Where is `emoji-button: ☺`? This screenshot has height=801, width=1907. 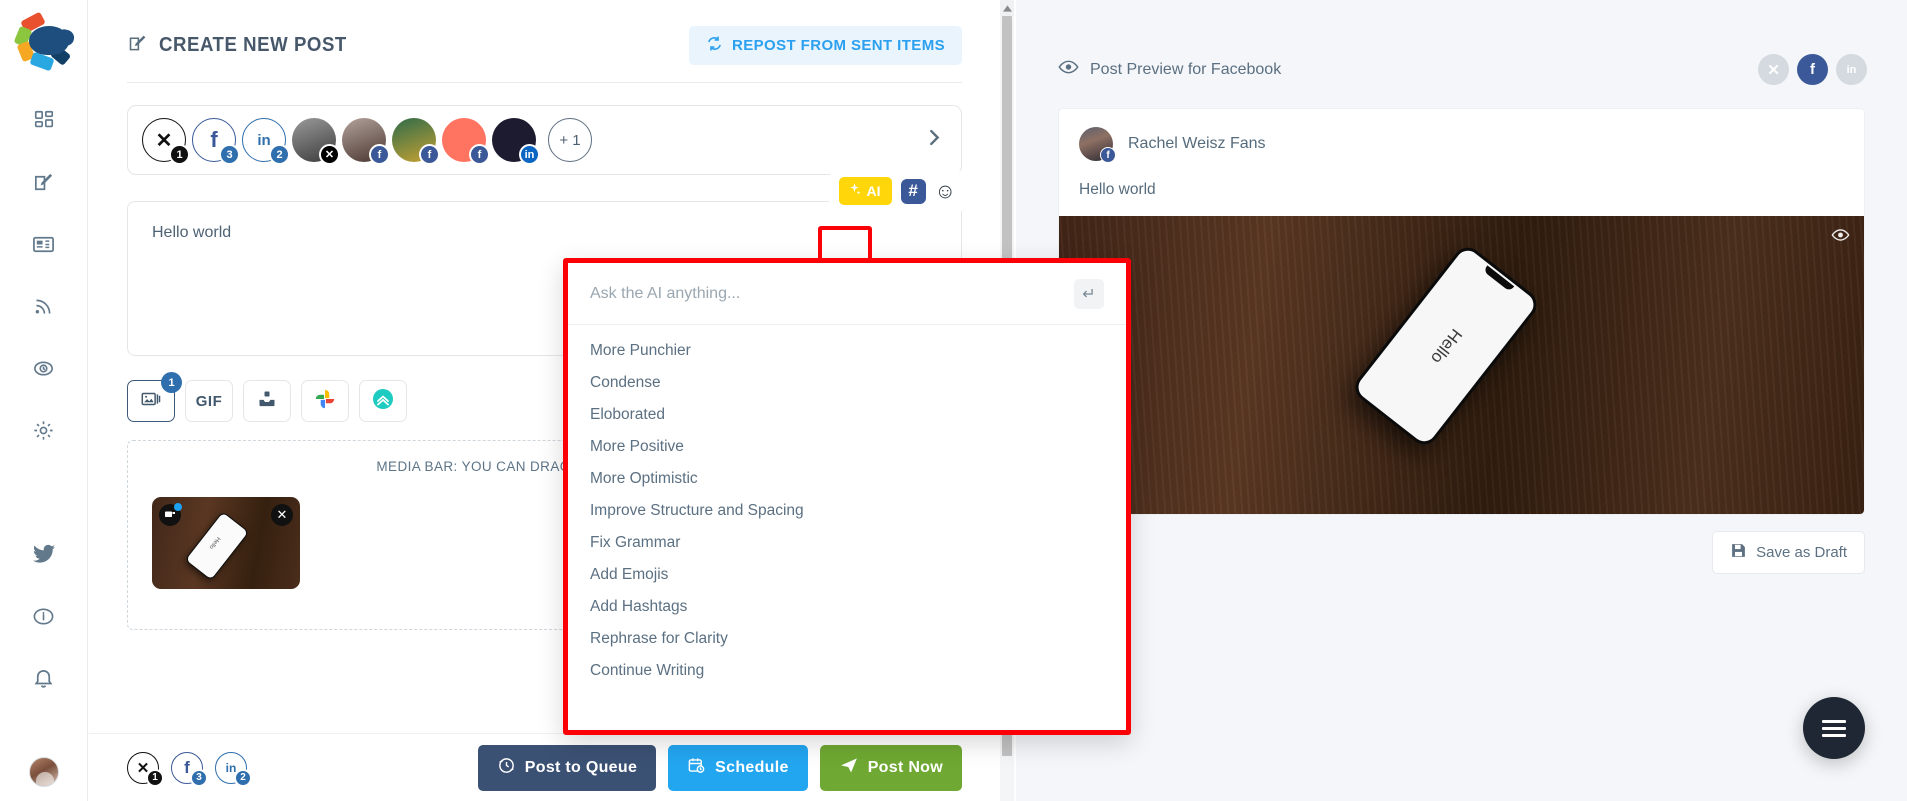 emoji-button: ☺ is located at coordinates (945, 191).